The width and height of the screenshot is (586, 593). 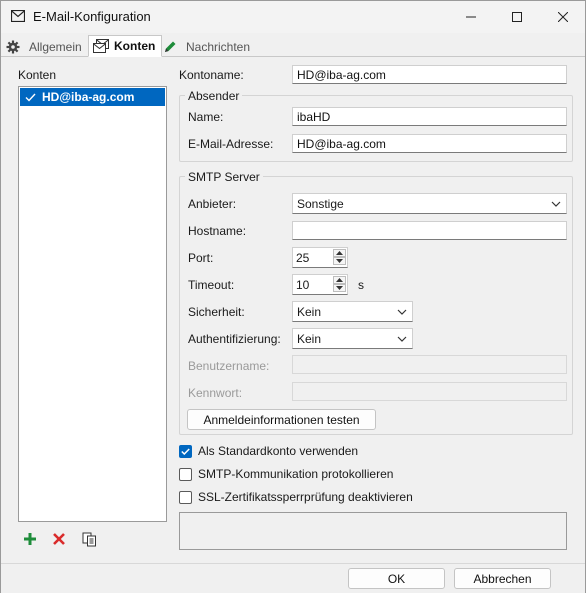 What do you see at coordinates (352, 311) in the screenshot?
I see `sicherheit-select: Kein` at bounding box center [352, 311].